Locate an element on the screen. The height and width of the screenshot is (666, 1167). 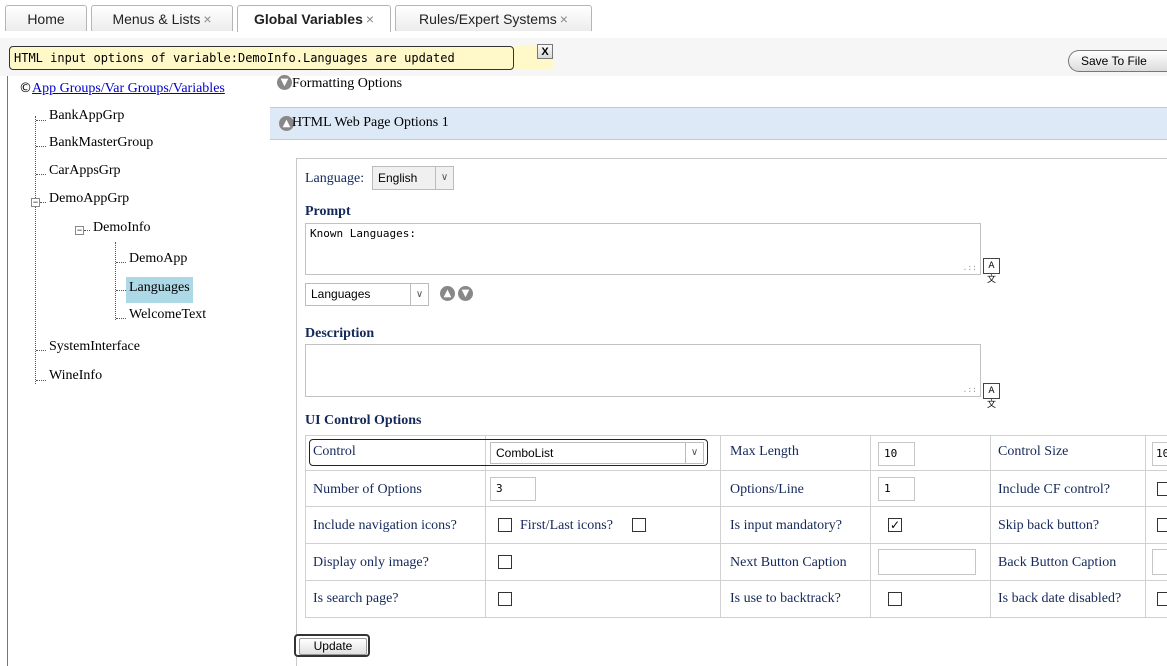
control-size-input: 10 is located at coordinates (1159, 454).